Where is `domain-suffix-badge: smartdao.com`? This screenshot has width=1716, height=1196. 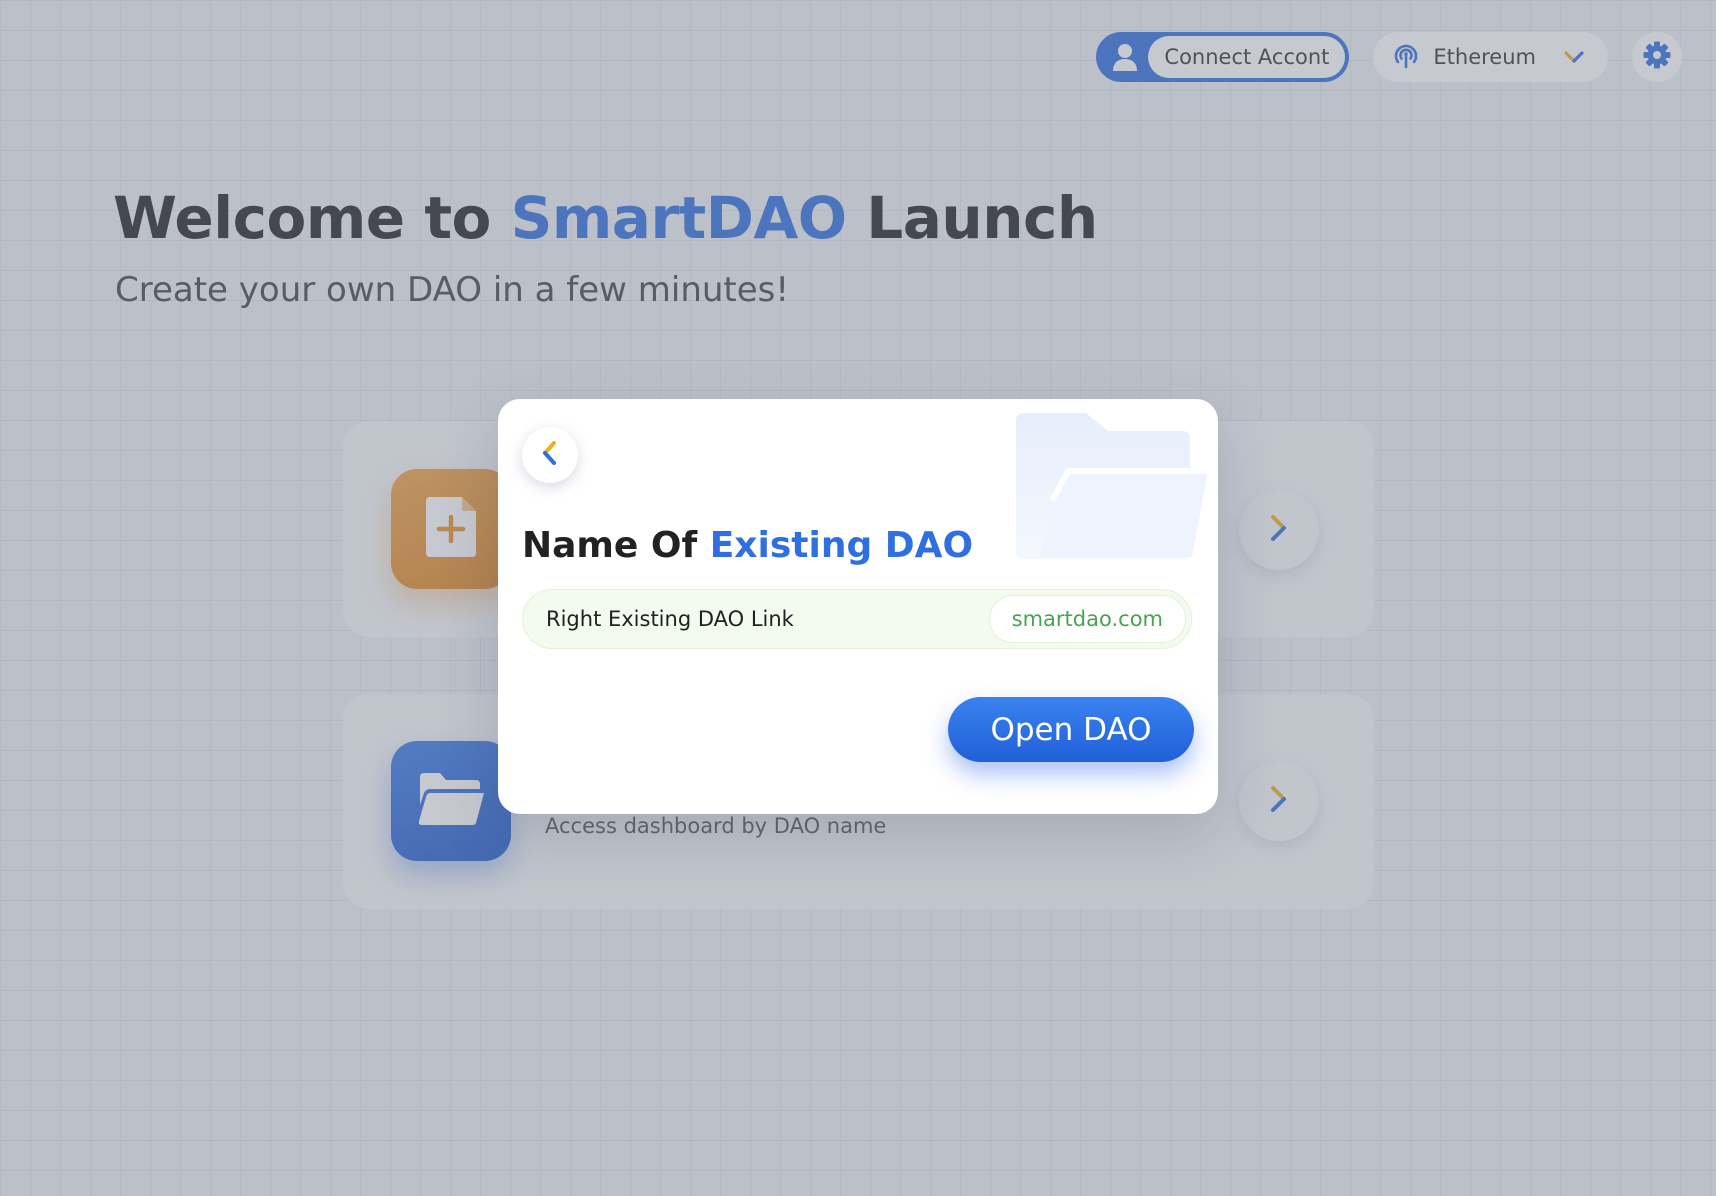
domain-suffix-badge: smartdao.com is located at coordinates (1087, 619).